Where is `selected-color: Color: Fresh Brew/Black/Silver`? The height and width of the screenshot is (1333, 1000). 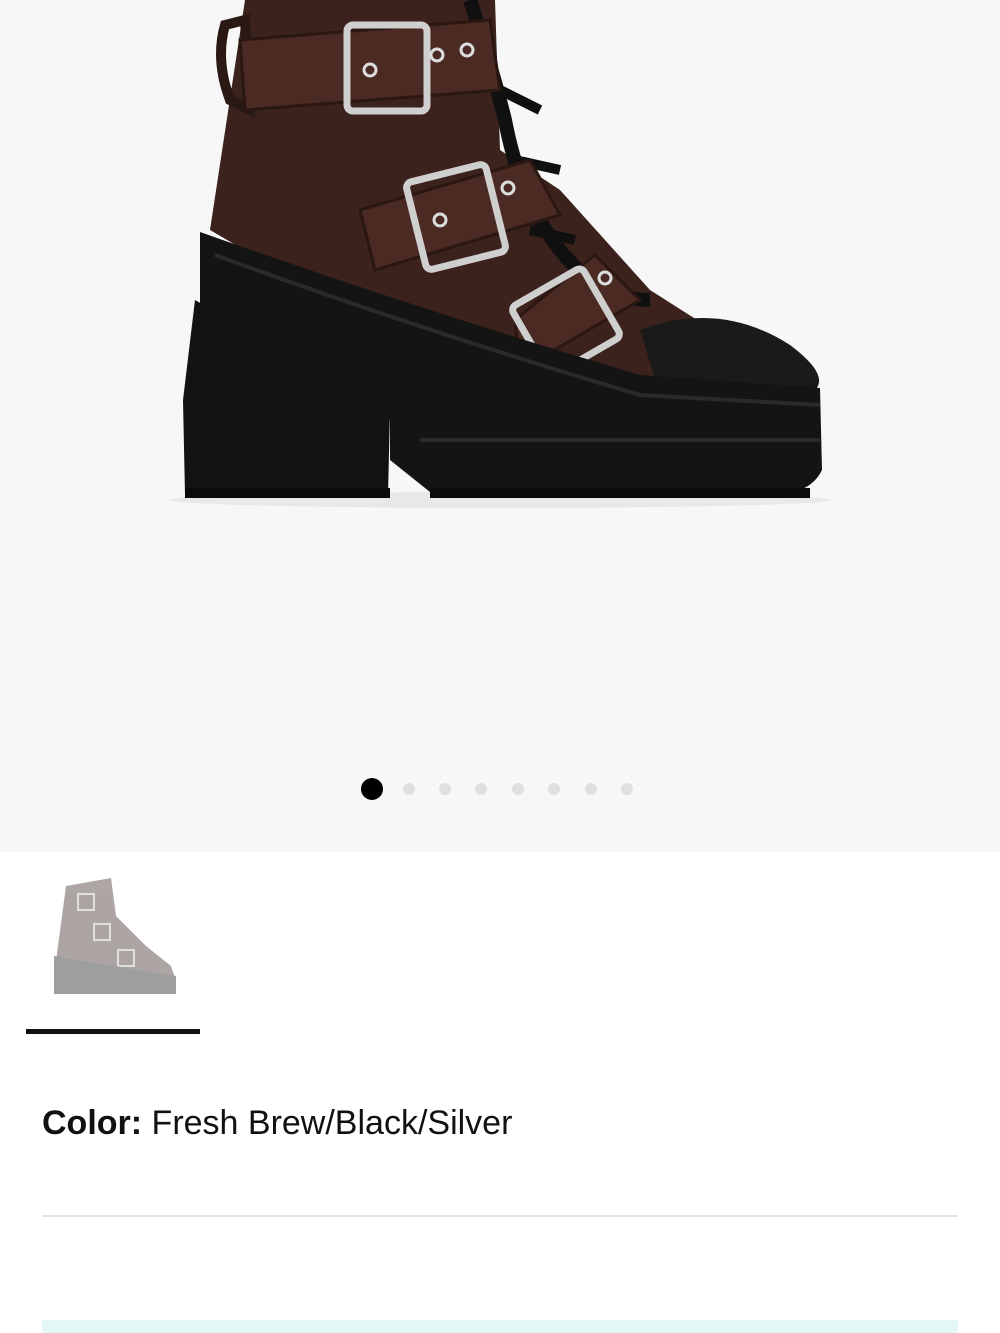 selected-color: Color: Fresh Brew/Black/Silver is located at coordinates (277, 1123).